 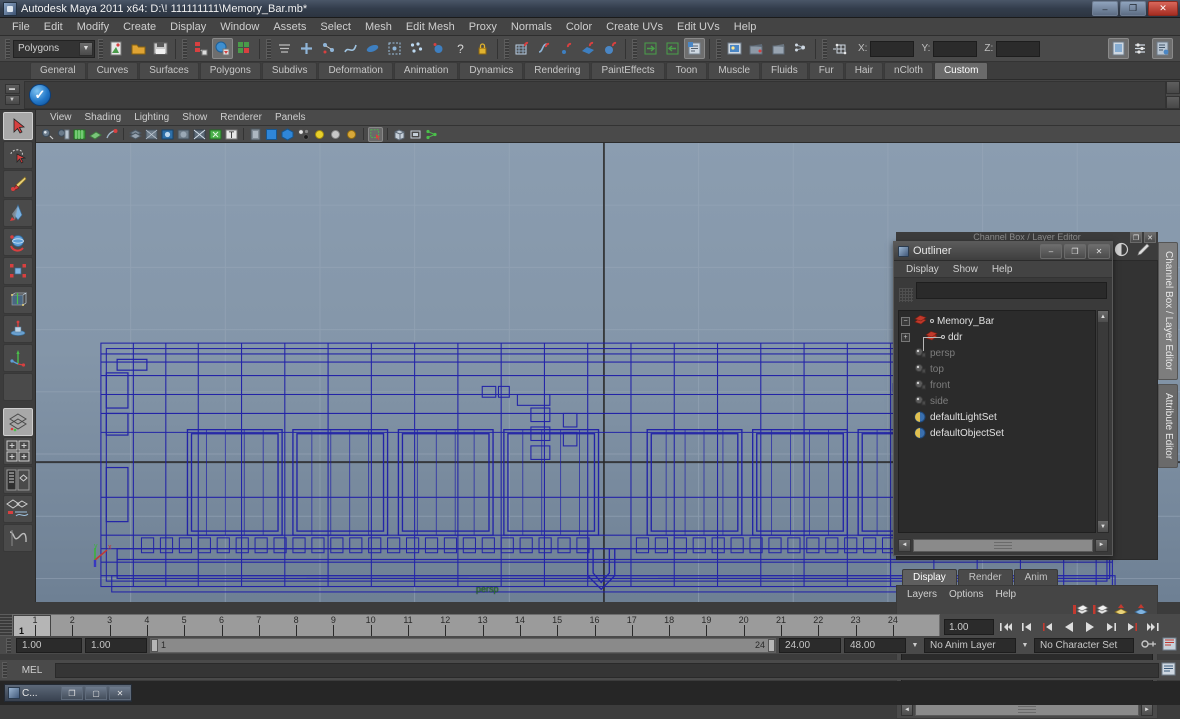 What do you see at coordinates (566, 48) in the screenshot?
I see `snap-point-icon` at bounding box center [566, 48].